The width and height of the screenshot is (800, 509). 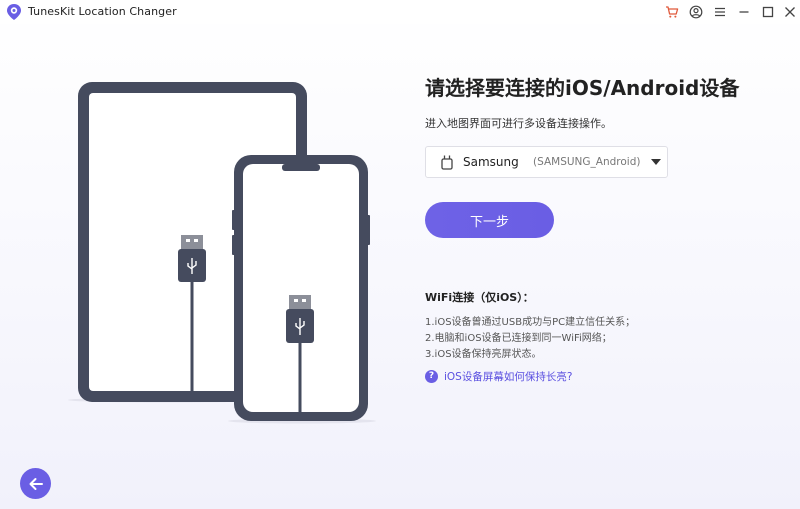 What do you see at coordinates (582, 88) in the screenshot?
I see `page-title: 请选择要连接的iOS/Android设备` at bounding box center [582, 88].